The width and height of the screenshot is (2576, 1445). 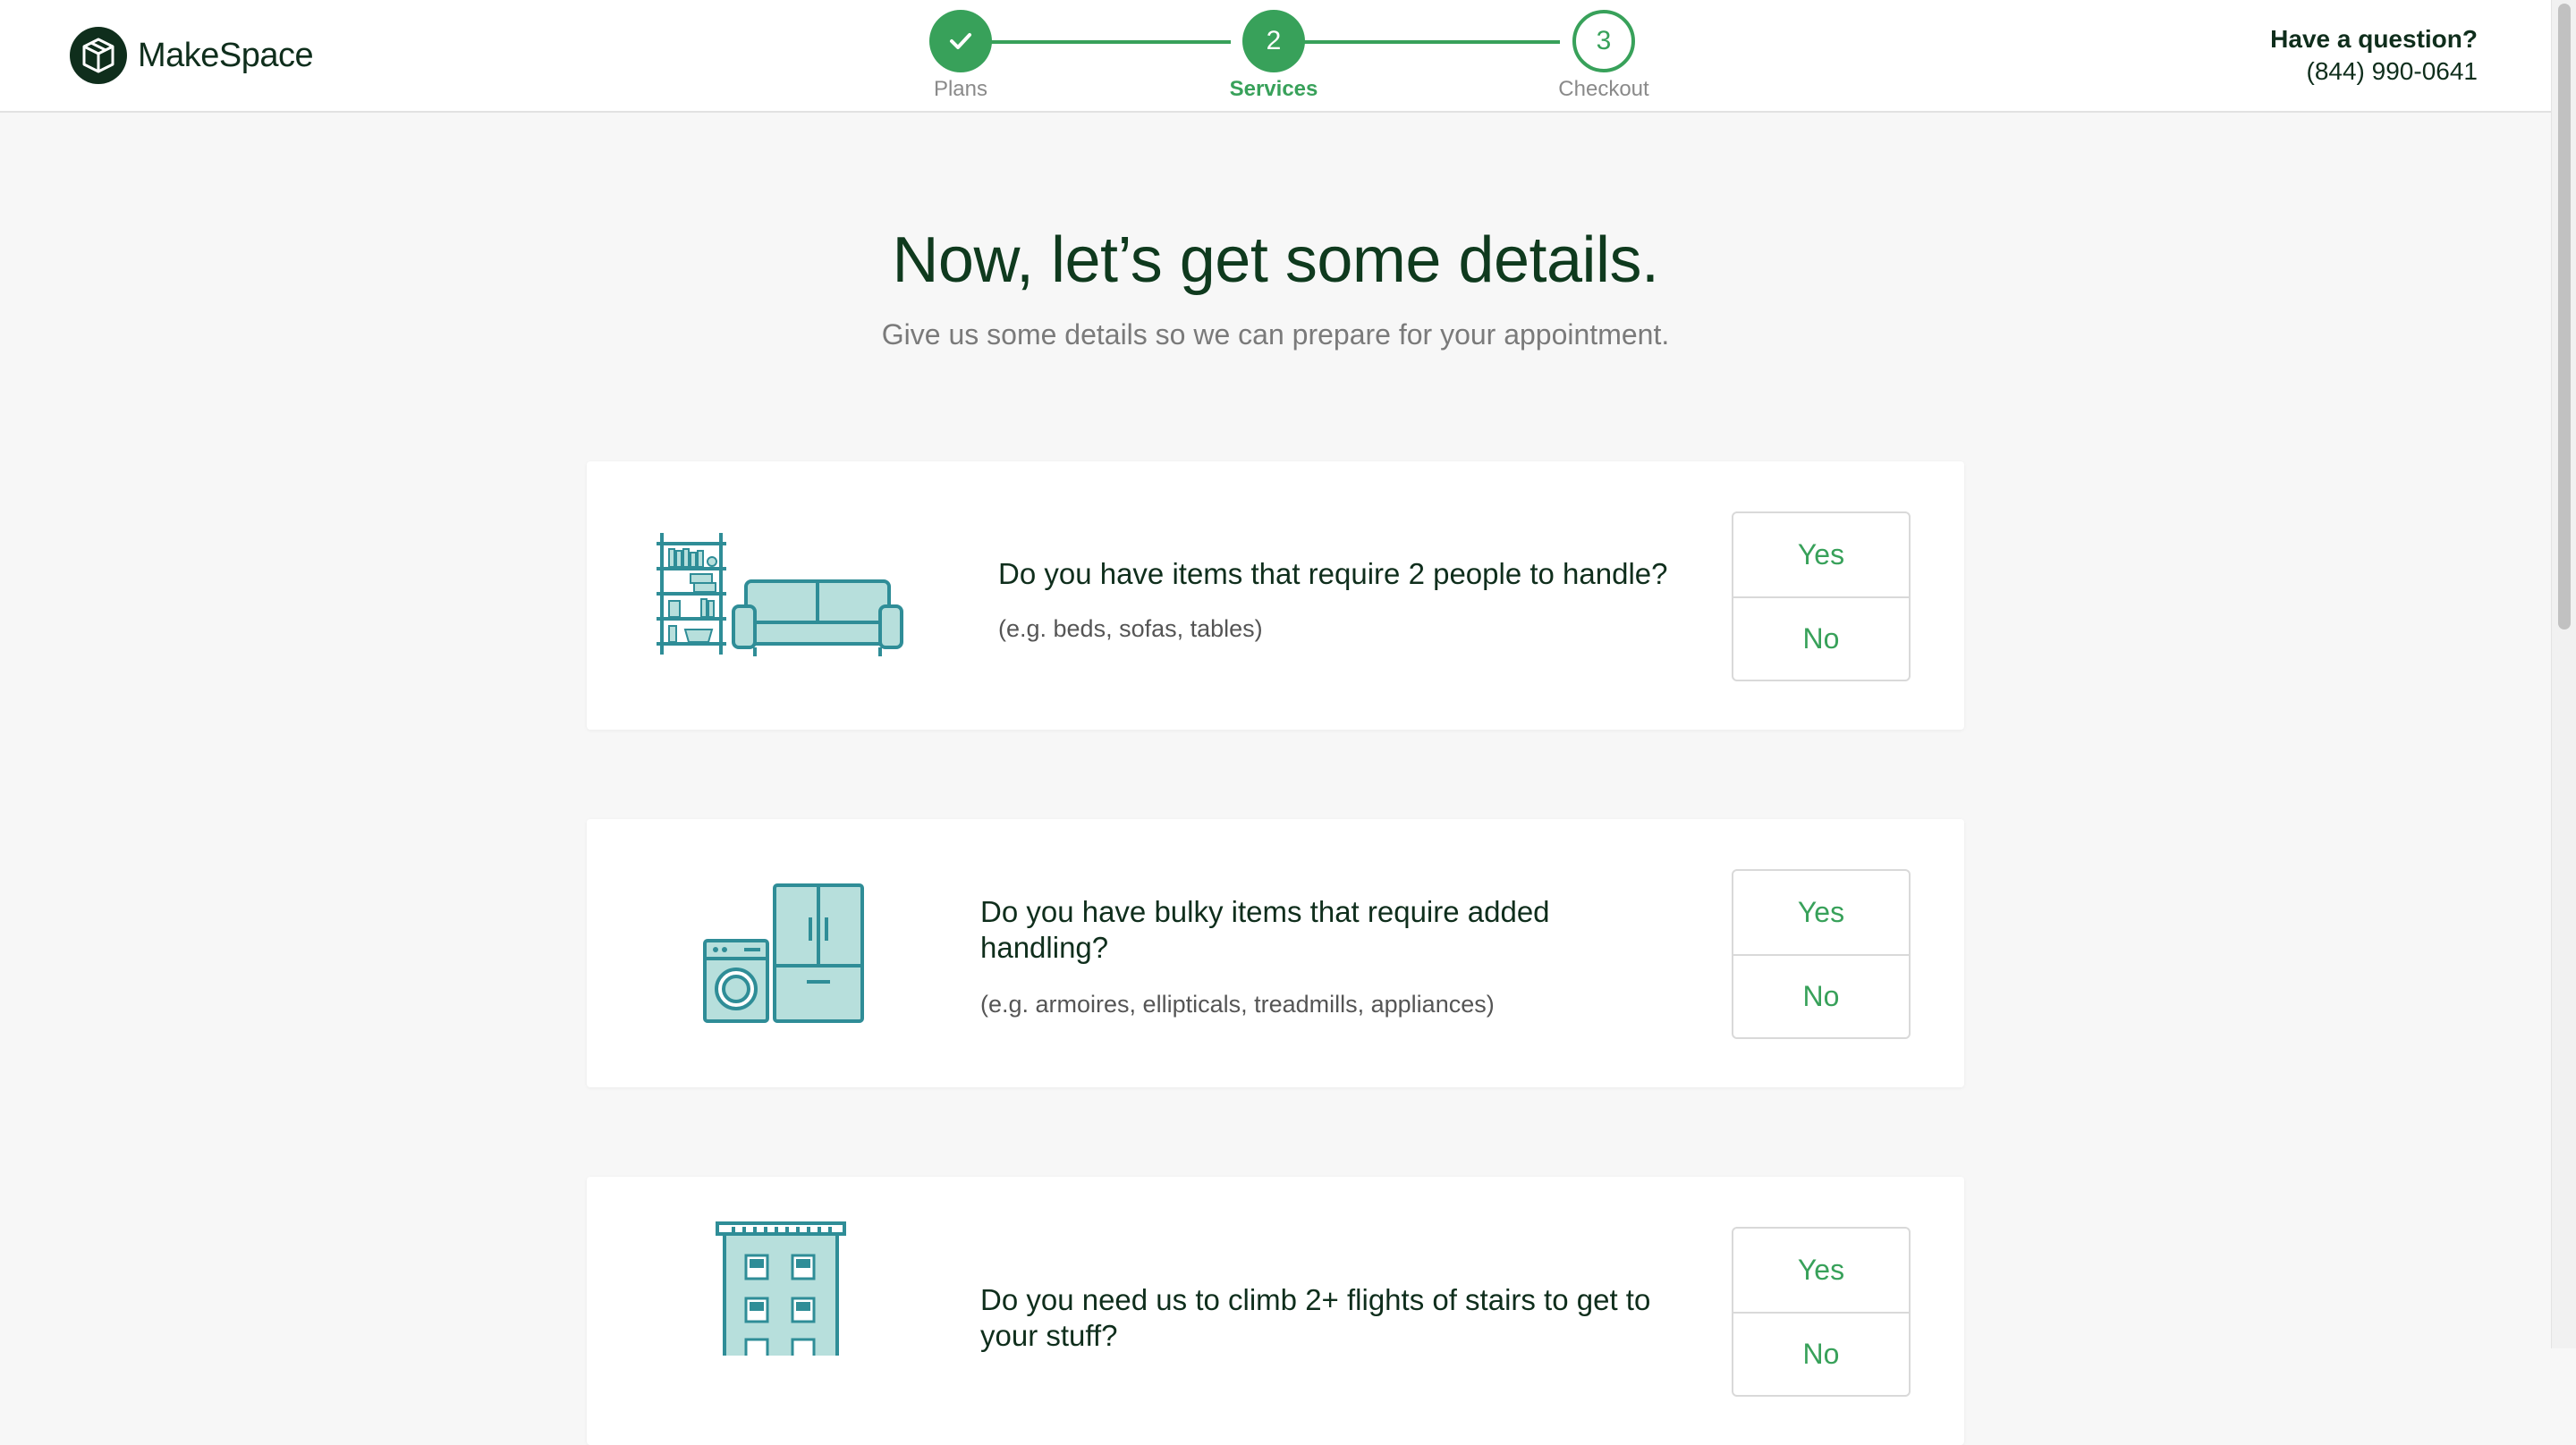 I want to click on makespace-logo: MakeSpace, so click(x=192, y=55).